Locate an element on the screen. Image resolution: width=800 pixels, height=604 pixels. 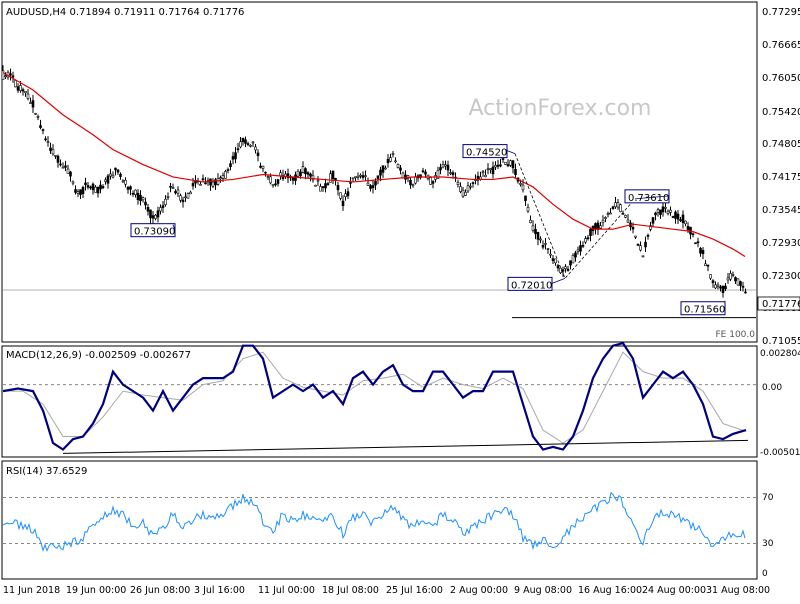
annotation-pointer is located at coordinates (558, 280).